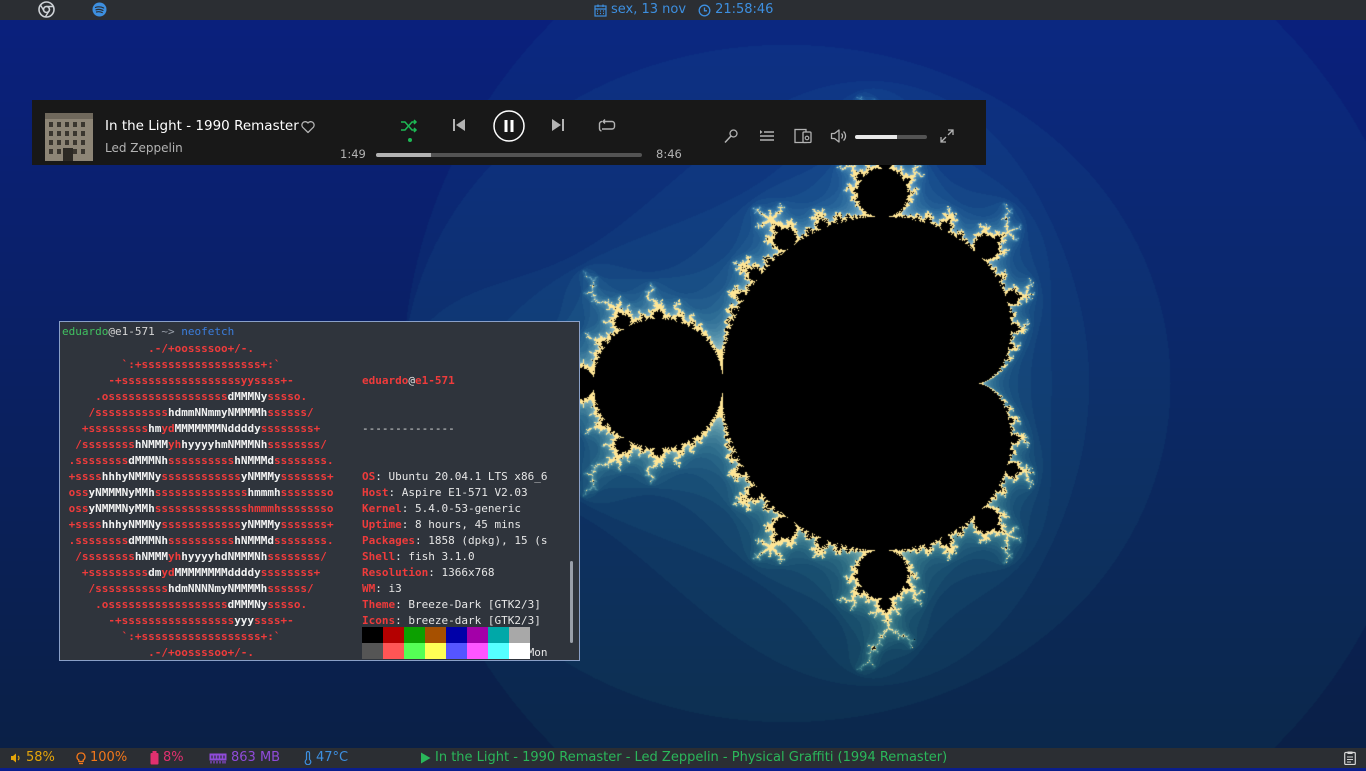 The width and height of the screenshot is (1366, 771). What do you see at coordinates (85, 331) in the screenshot?
I see `prompt-user: eduardo` at bounding box center [85, 331].